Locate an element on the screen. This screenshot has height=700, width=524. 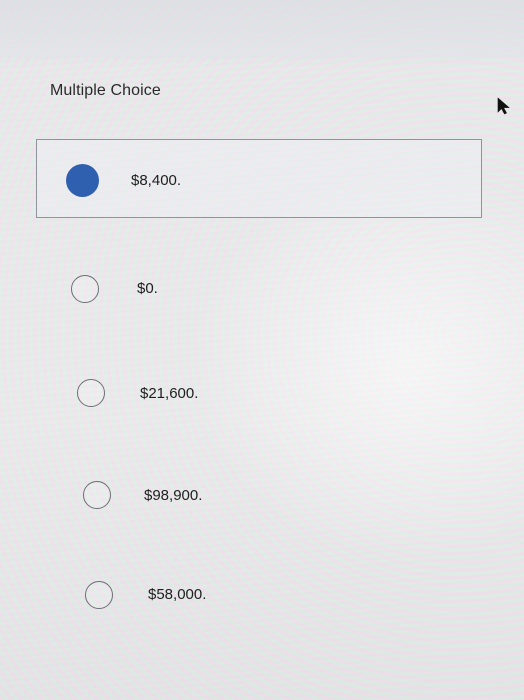
answer-option-2: $0. is located at coordinates (160, 288).